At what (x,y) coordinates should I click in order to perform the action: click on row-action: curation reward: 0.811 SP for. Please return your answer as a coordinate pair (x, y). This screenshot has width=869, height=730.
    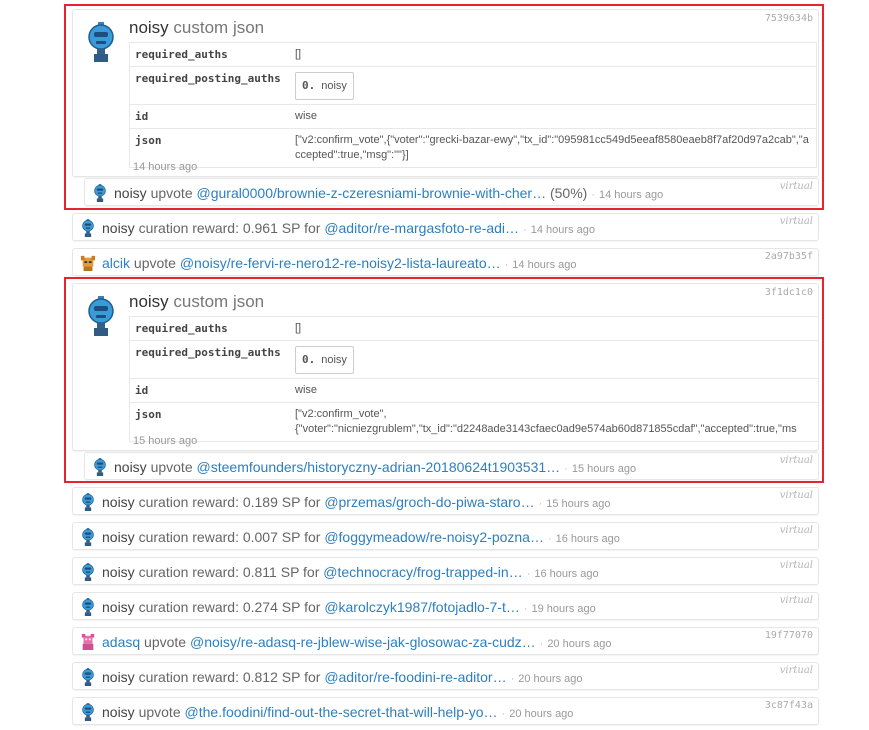
    Looking at the image, I should click on (229, 572).